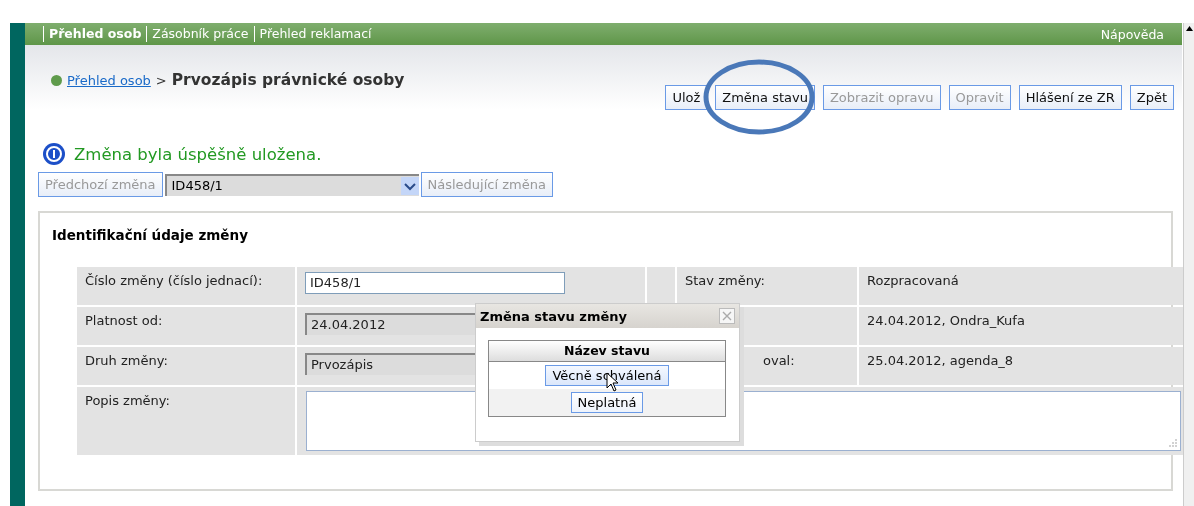 The height and width of the screenshot is (506, 1194). I want to click on field-value: 24.04.2012, Ondra_Kufa, so click(946, 320).